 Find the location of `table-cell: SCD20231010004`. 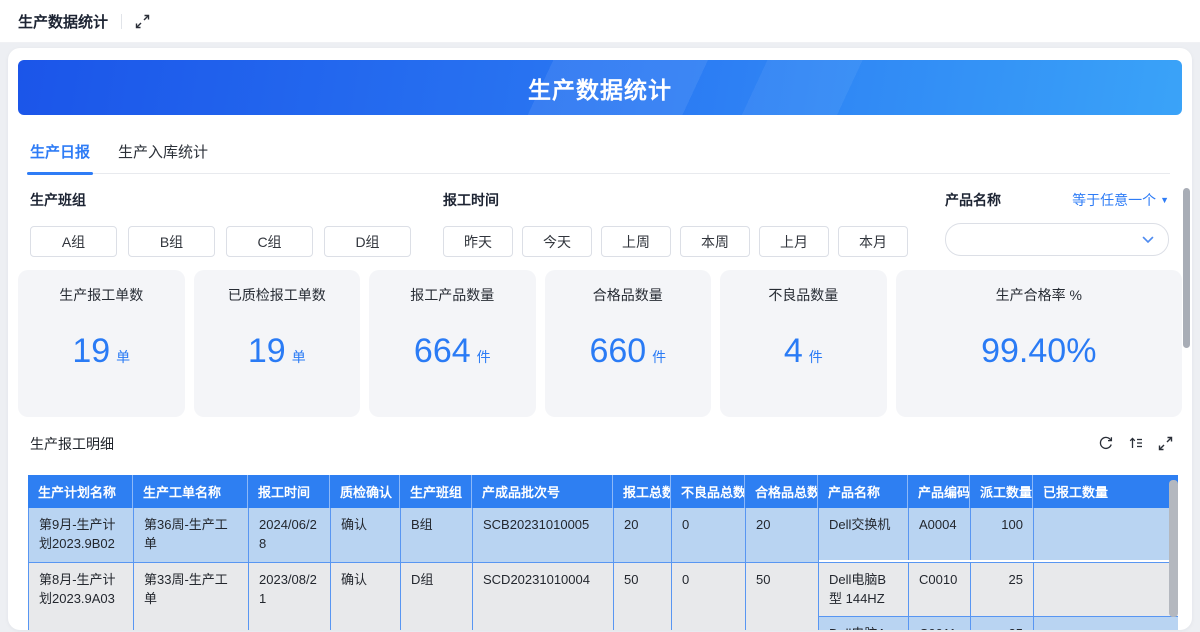

table-cell: SCD20231010004 is located at coordinates (543, 596).